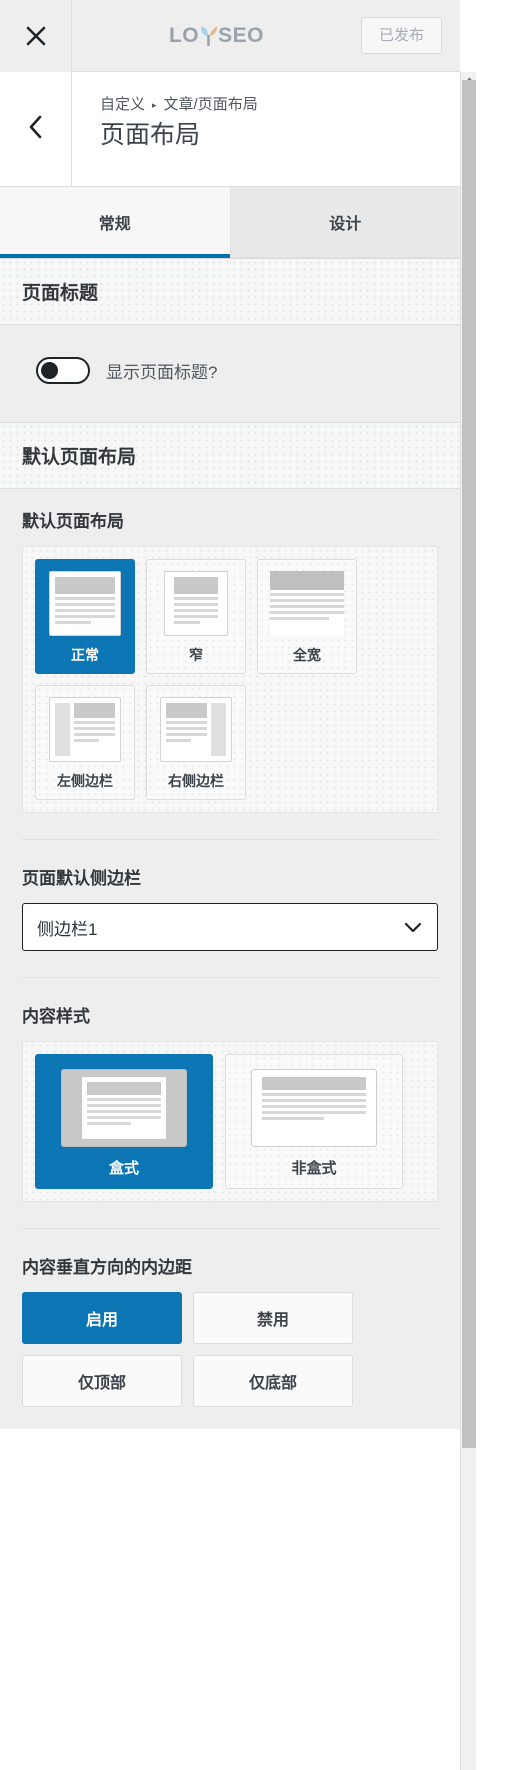  Describe the element at coordinates (230, 679) in the screenshot. I see `layout-option-group: 正常 窄 全宽 左侧边栏 右侧边栏` at that location.